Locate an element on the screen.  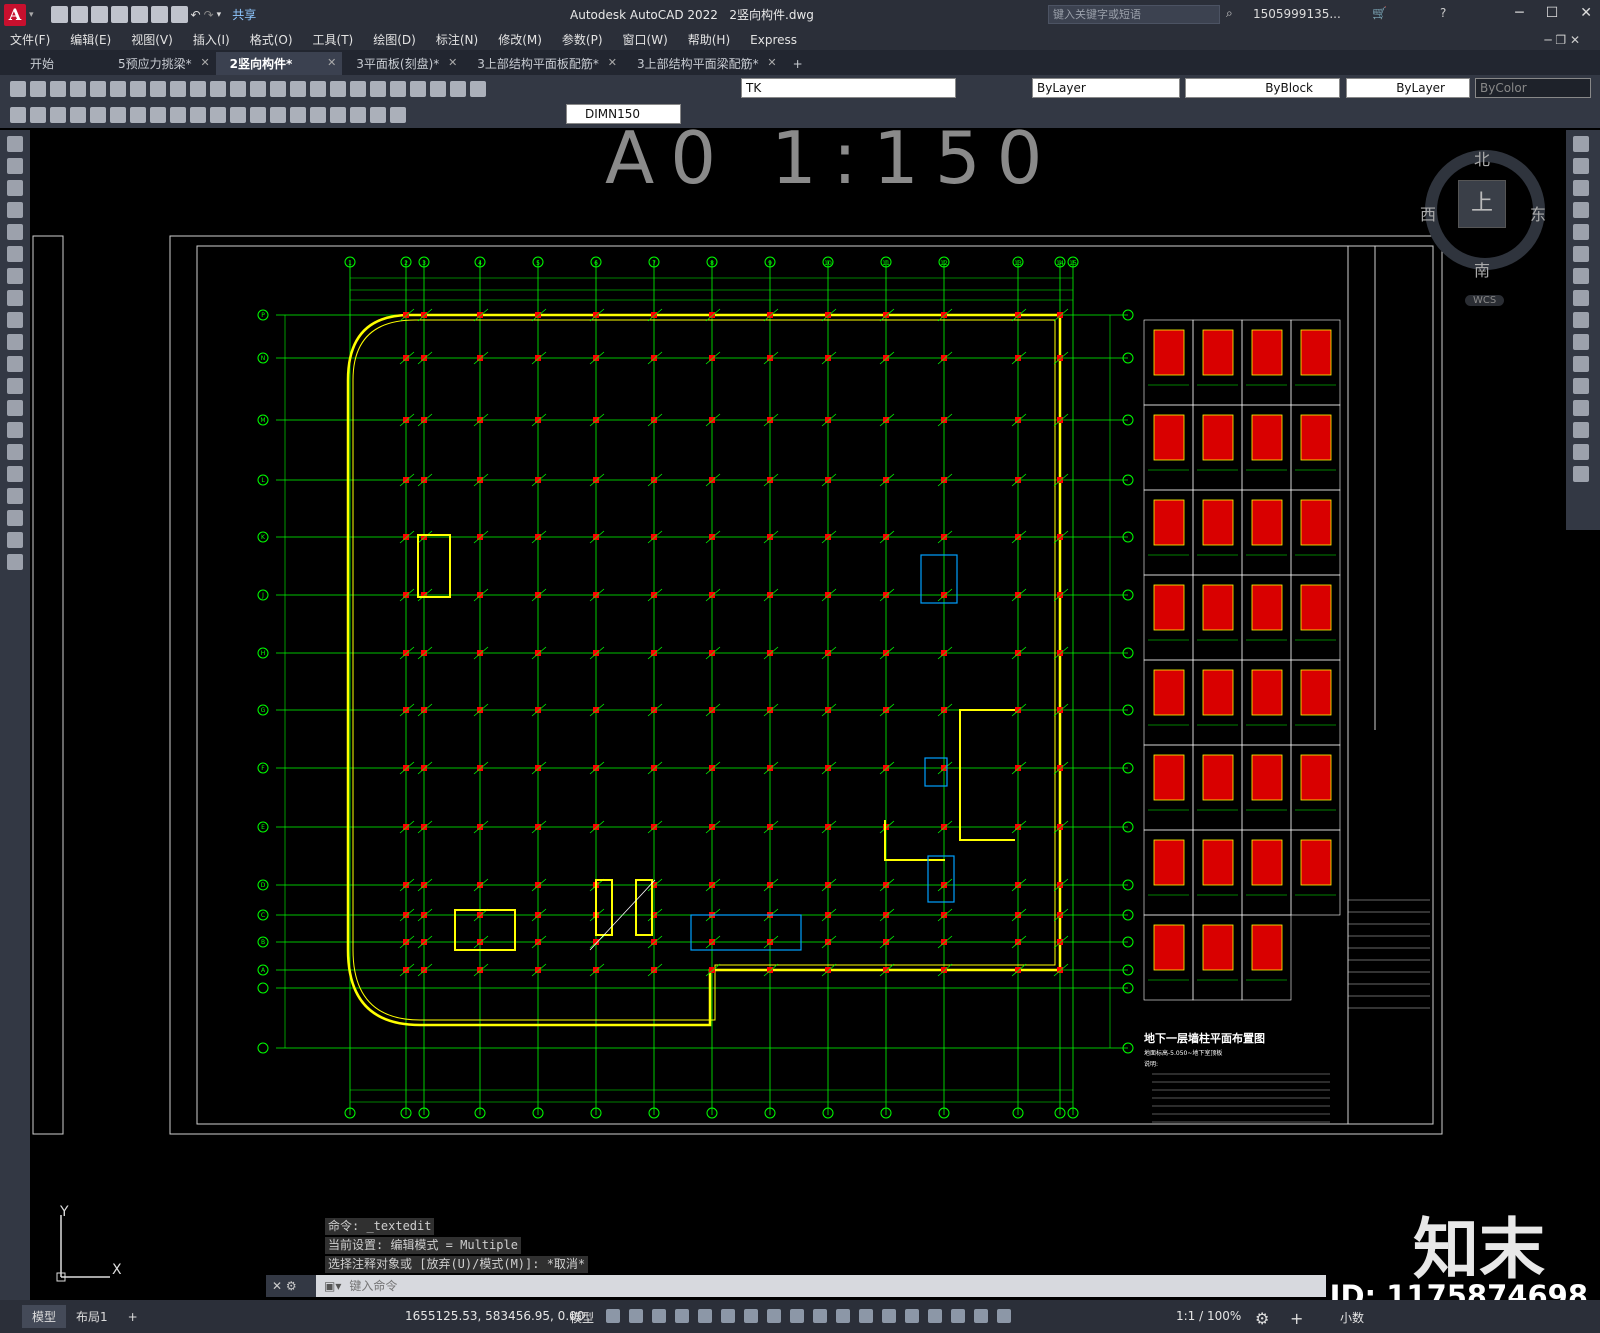
stretch-icon is located at coordinates (1581, 320).